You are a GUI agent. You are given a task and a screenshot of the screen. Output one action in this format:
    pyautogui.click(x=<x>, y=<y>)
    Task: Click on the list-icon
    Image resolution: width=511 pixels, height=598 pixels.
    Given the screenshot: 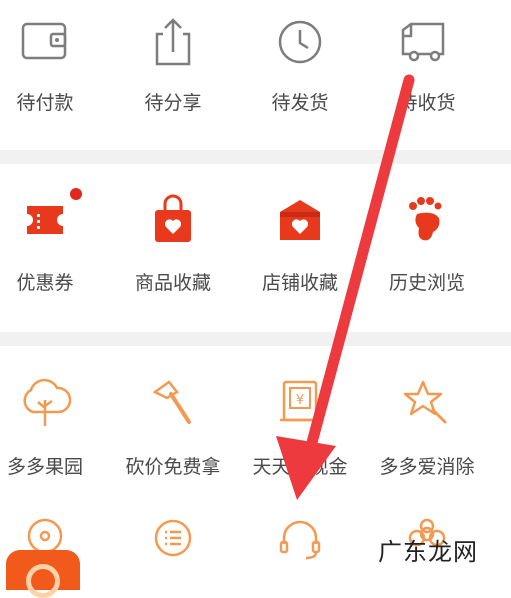 What is the action you would take?
    pyautogui.click(x=173, y=538)
    